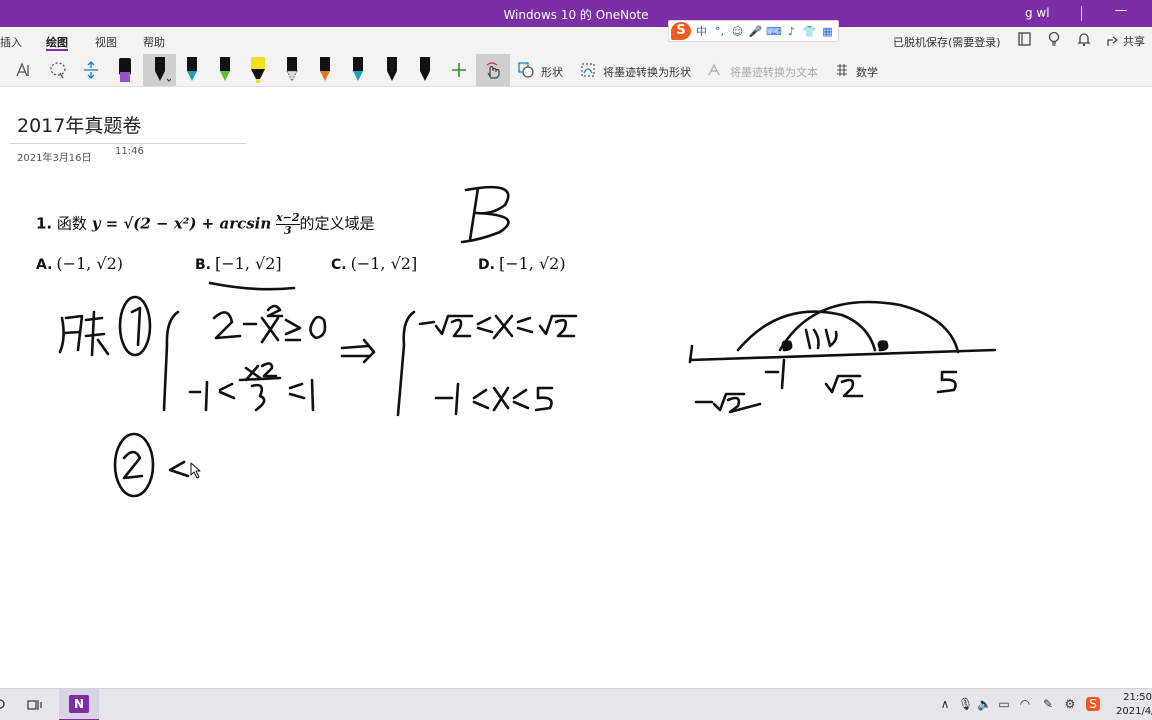 The width and height of the screenshot is (1152, 720). Describe the element at coordinates (1134, 705) in the screenshot. I see `taskbar-clock: 21:50 2021/4/` at that location.